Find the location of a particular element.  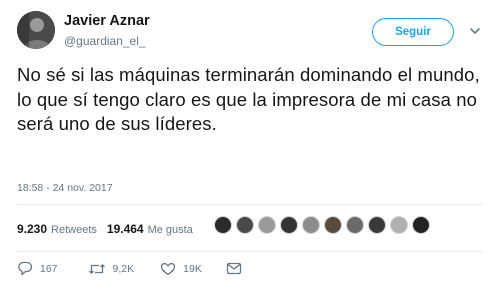

chevron-down-icon is located at coordinates (475, 31).